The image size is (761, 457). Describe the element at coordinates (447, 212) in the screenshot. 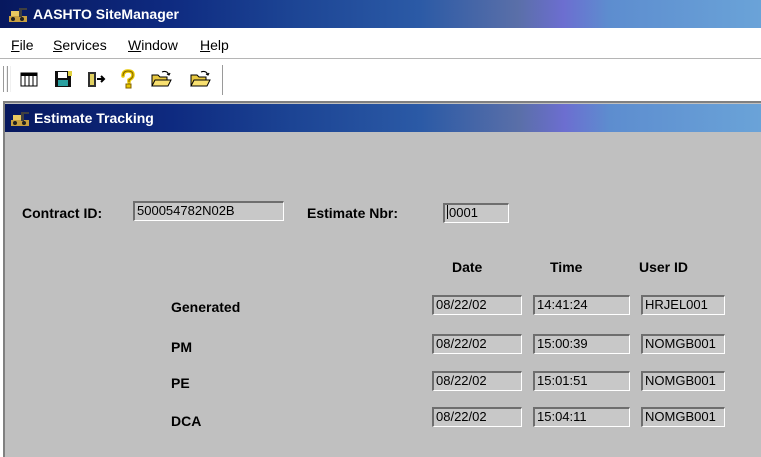

I see `text-caret` at that location.